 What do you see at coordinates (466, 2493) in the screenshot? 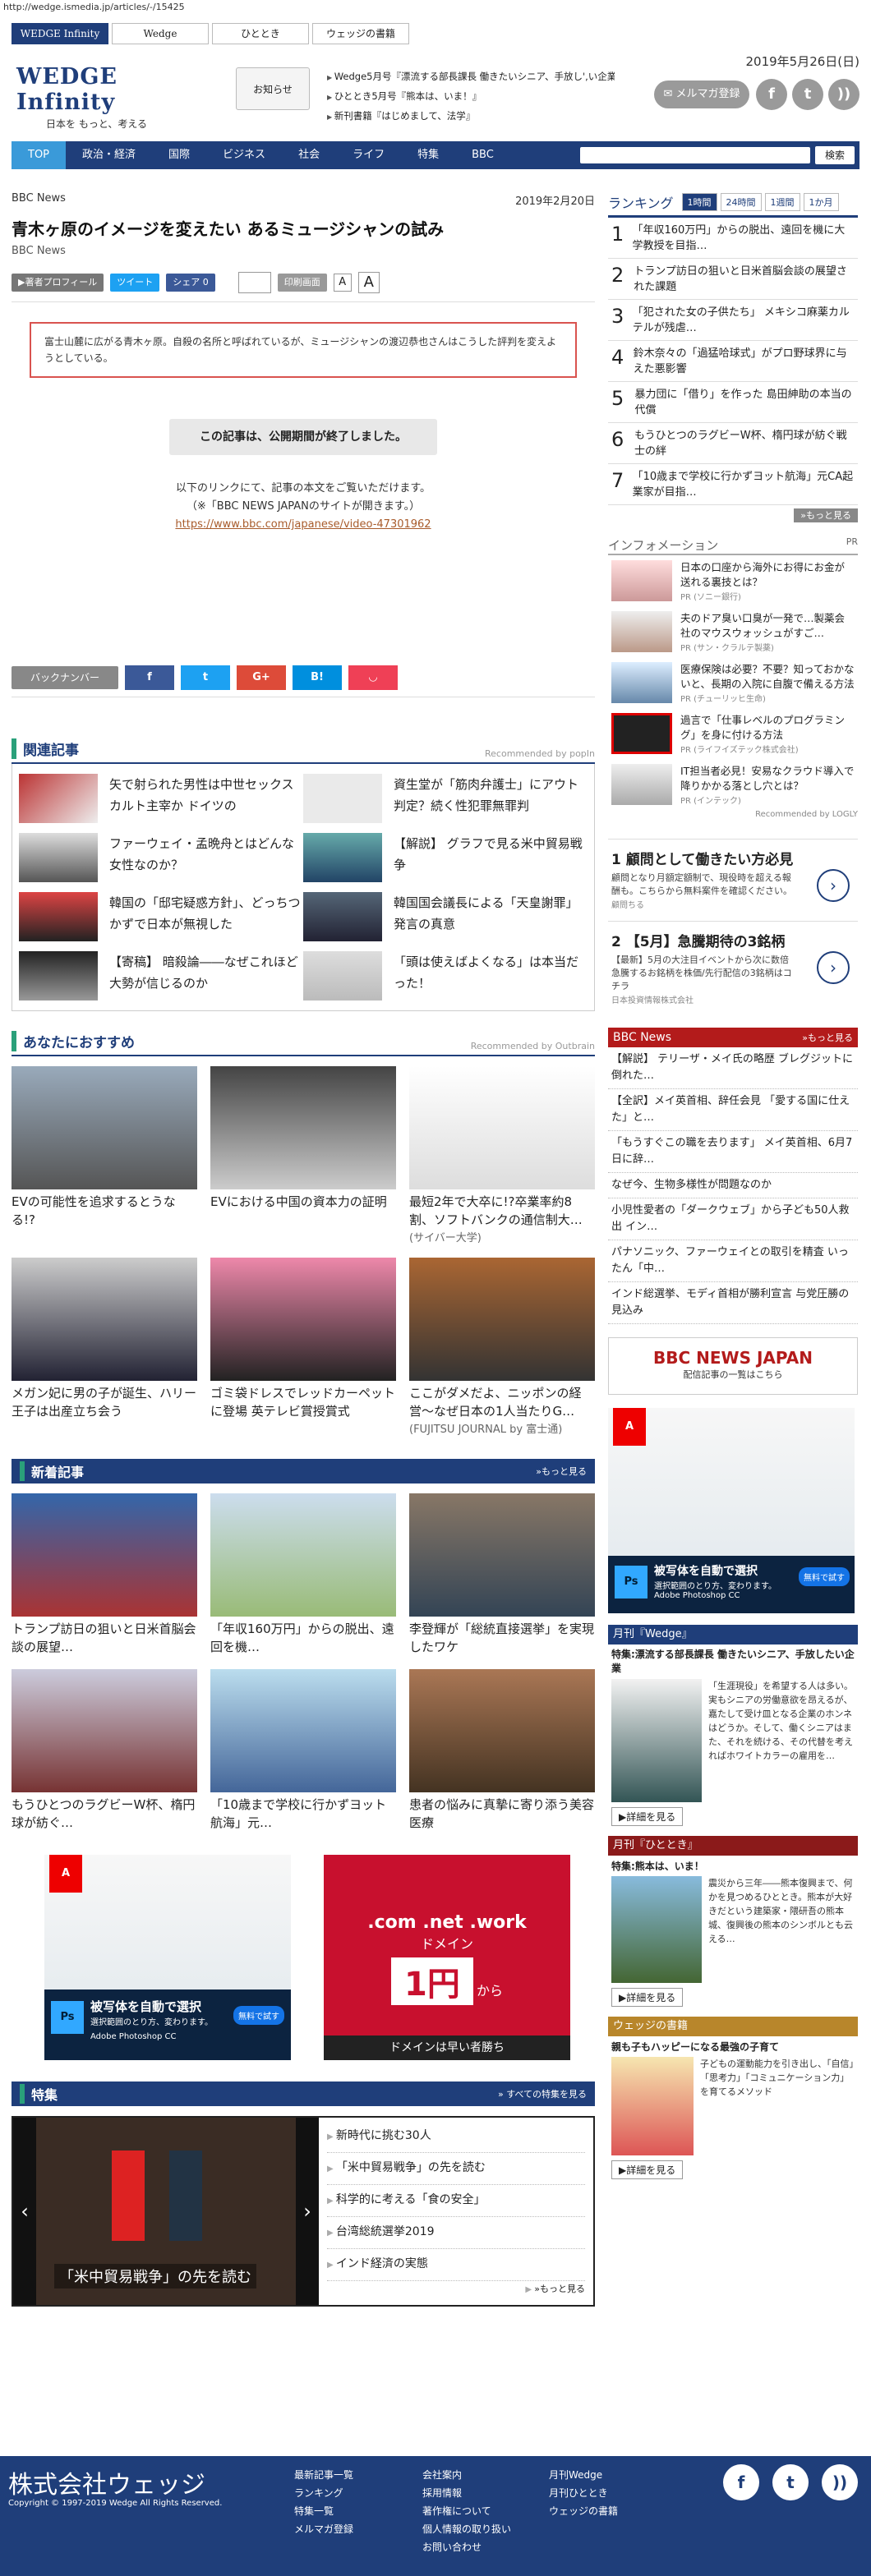
I see `footer-link: 採用情報` at bounding box center [466, 2493].